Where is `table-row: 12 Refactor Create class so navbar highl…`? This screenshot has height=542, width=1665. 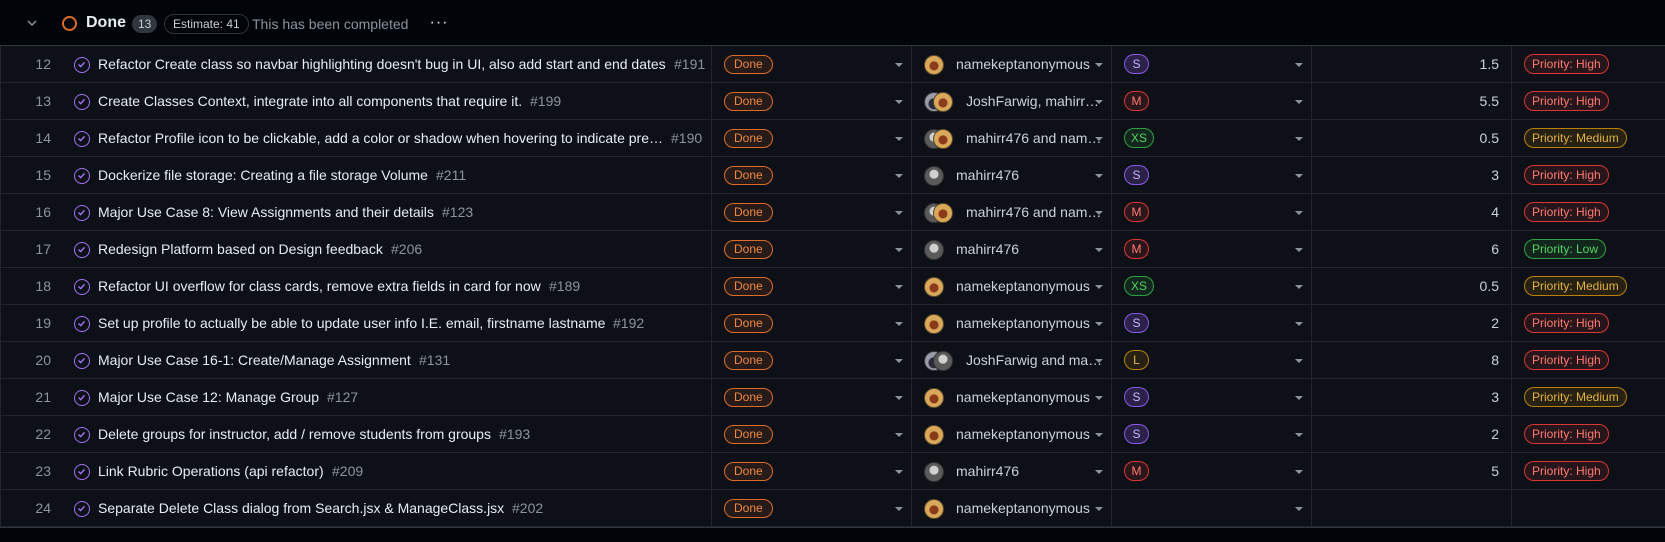 table-row: 12 Refactor Create class so navbar highl… is located at coordinates (832, 64).